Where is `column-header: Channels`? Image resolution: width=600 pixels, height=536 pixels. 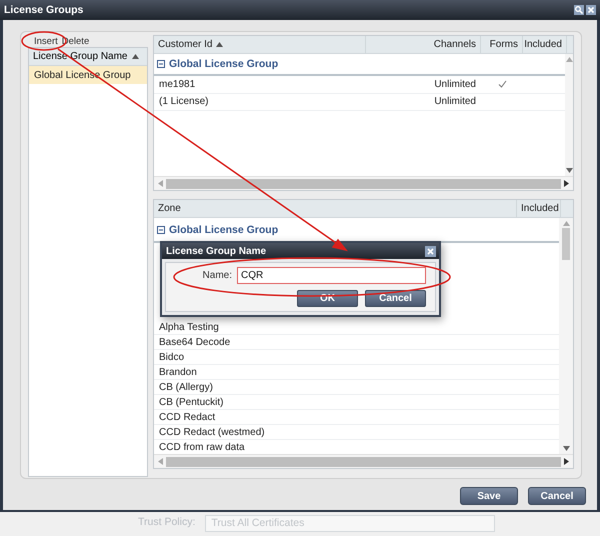
column-header: Channels is located at coordinates (423, 44).